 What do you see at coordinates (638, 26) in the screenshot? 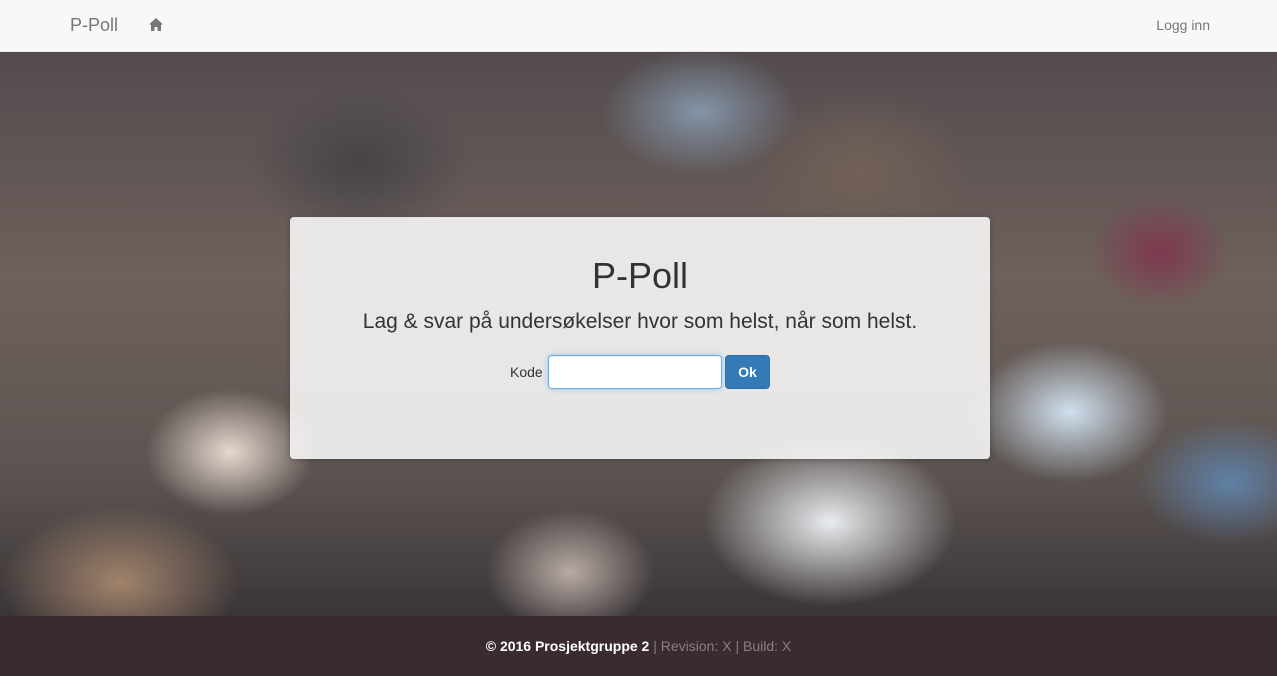
I see `top-navbar: P-Poll Logg inn` at bounding box center [638, 26].